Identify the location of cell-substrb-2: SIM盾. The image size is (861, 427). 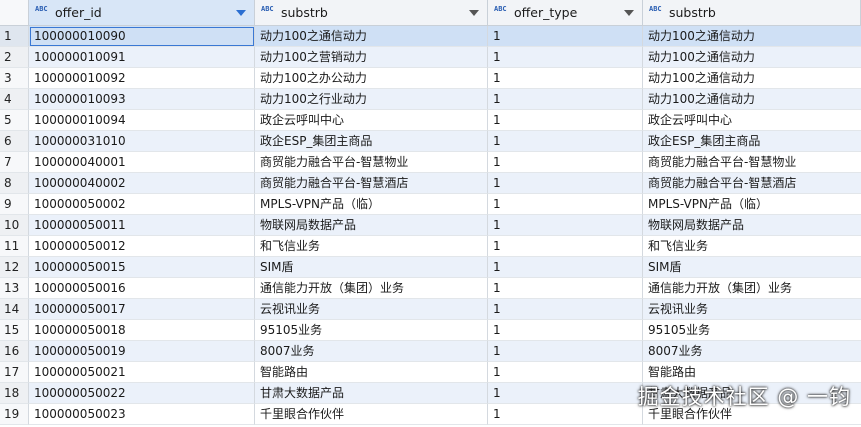
(752, 267).